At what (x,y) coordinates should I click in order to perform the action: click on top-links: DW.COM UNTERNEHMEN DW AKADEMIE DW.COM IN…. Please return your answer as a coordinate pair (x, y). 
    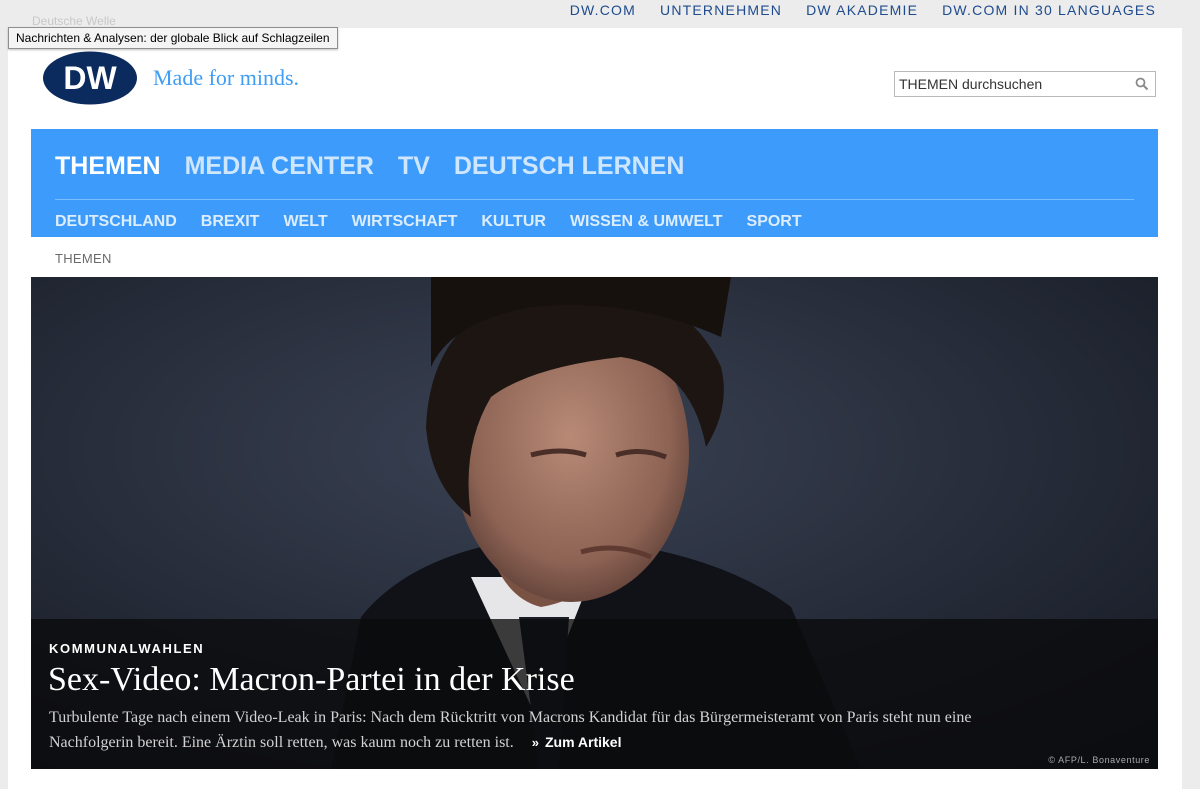
    Looking at the image, I should click on (863, 10).